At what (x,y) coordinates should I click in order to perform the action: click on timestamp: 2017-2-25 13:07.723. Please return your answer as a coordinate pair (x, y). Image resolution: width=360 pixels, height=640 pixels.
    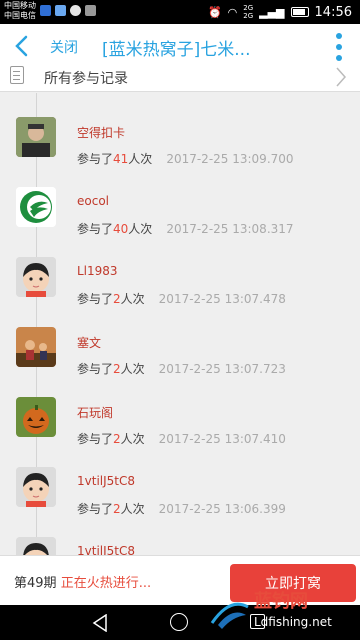
    Looking at the image, I should click on (222, 369).